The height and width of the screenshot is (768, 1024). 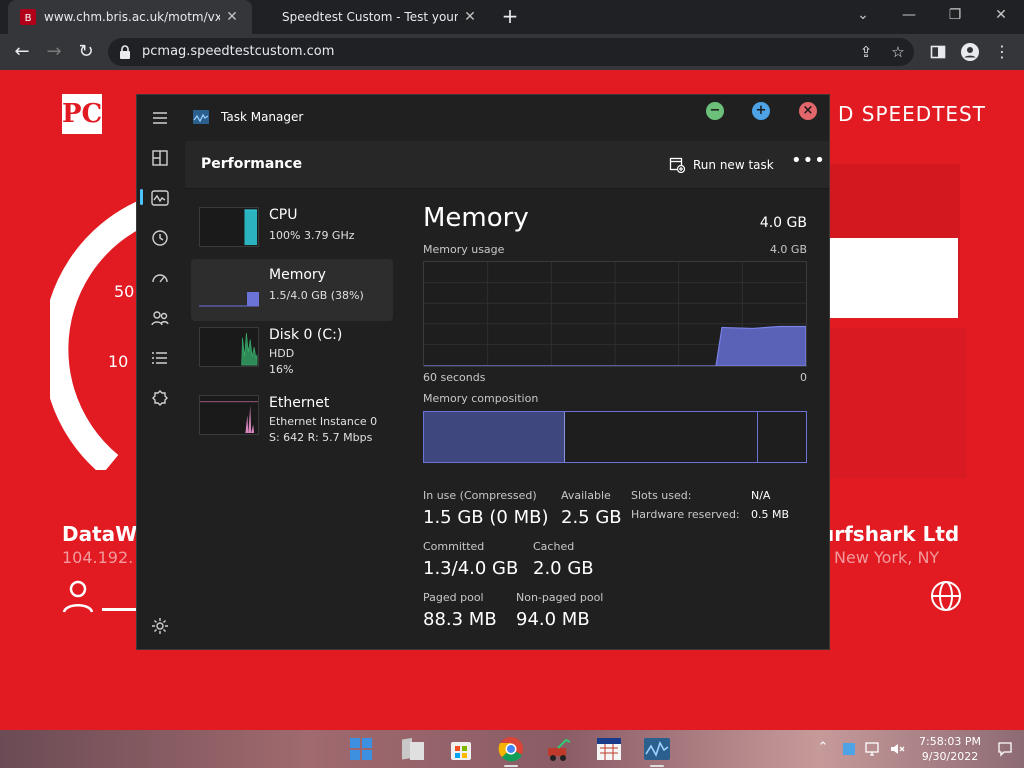 I want to click on new-tab-button: +, so click(x=510, y=16).